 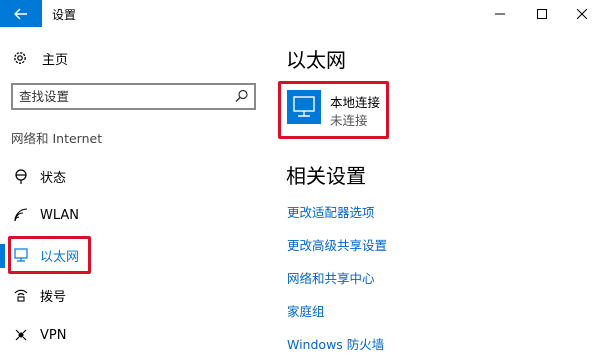 I want to click on status-icon, so click(x=21, y=176).